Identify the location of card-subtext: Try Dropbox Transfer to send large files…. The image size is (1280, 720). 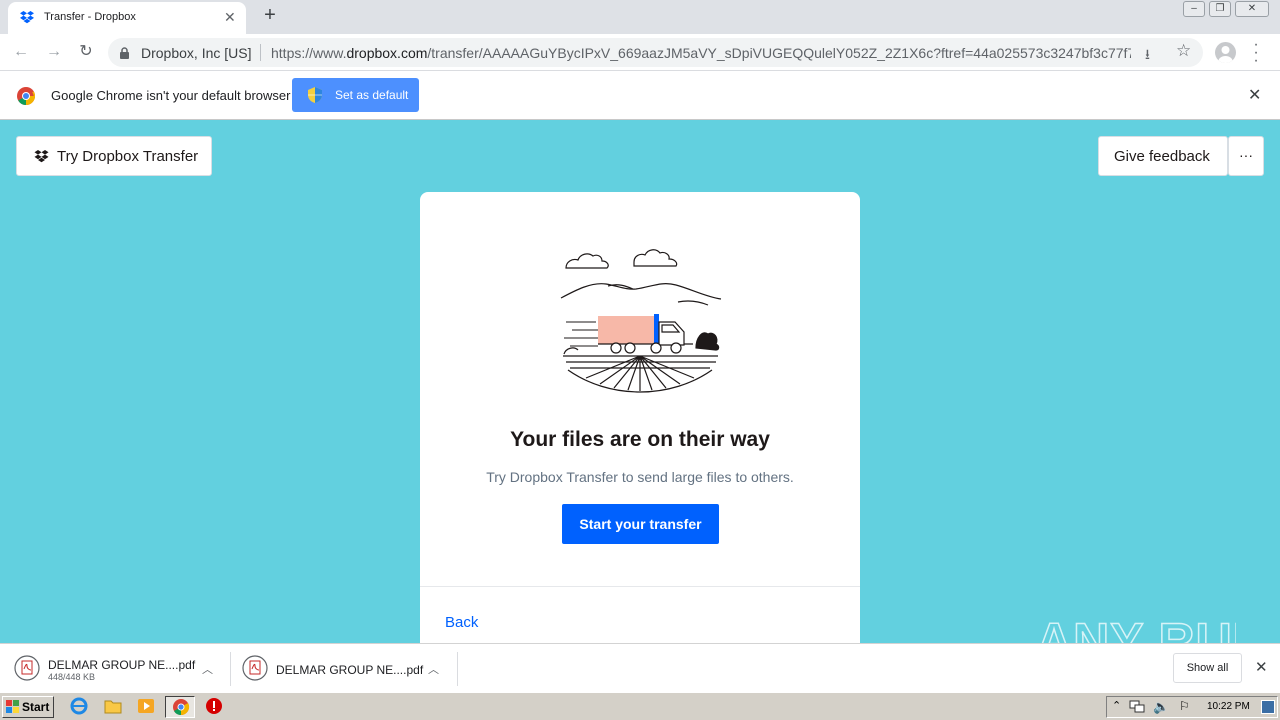
(640, 477).